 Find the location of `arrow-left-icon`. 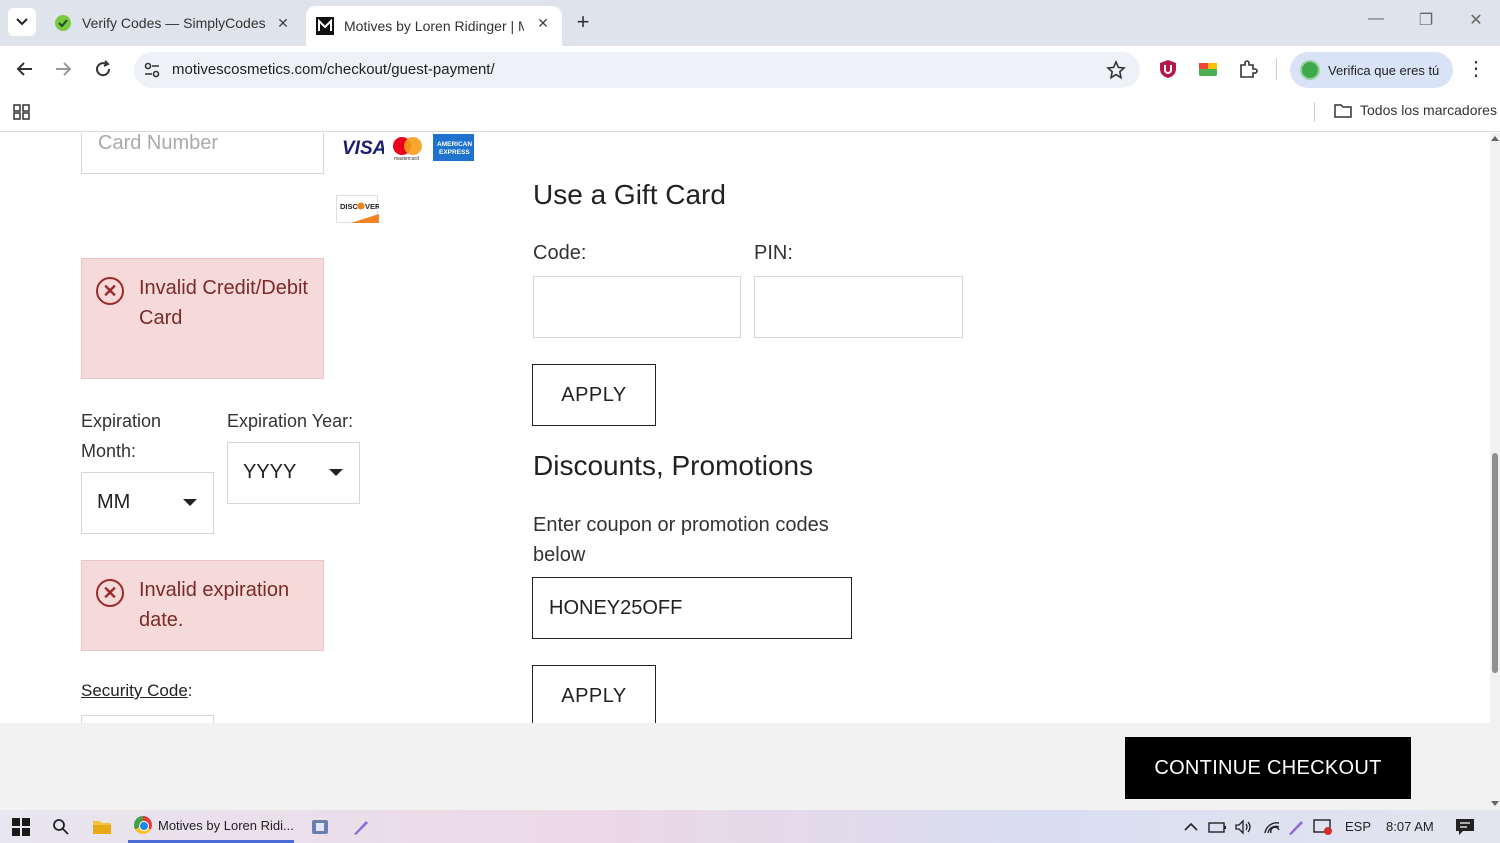

arrow-left-icon is located at coordinates (24, 69).